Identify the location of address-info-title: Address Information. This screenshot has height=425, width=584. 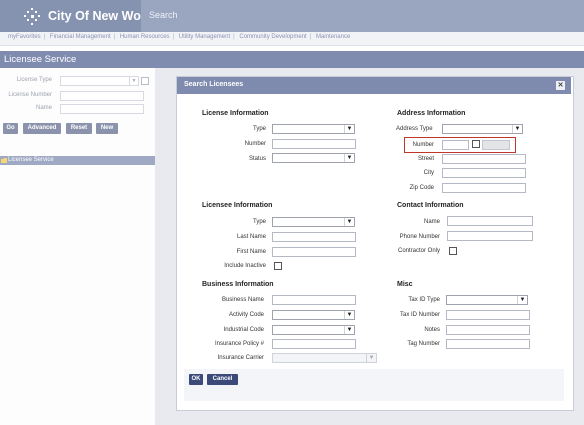
(431, 113).